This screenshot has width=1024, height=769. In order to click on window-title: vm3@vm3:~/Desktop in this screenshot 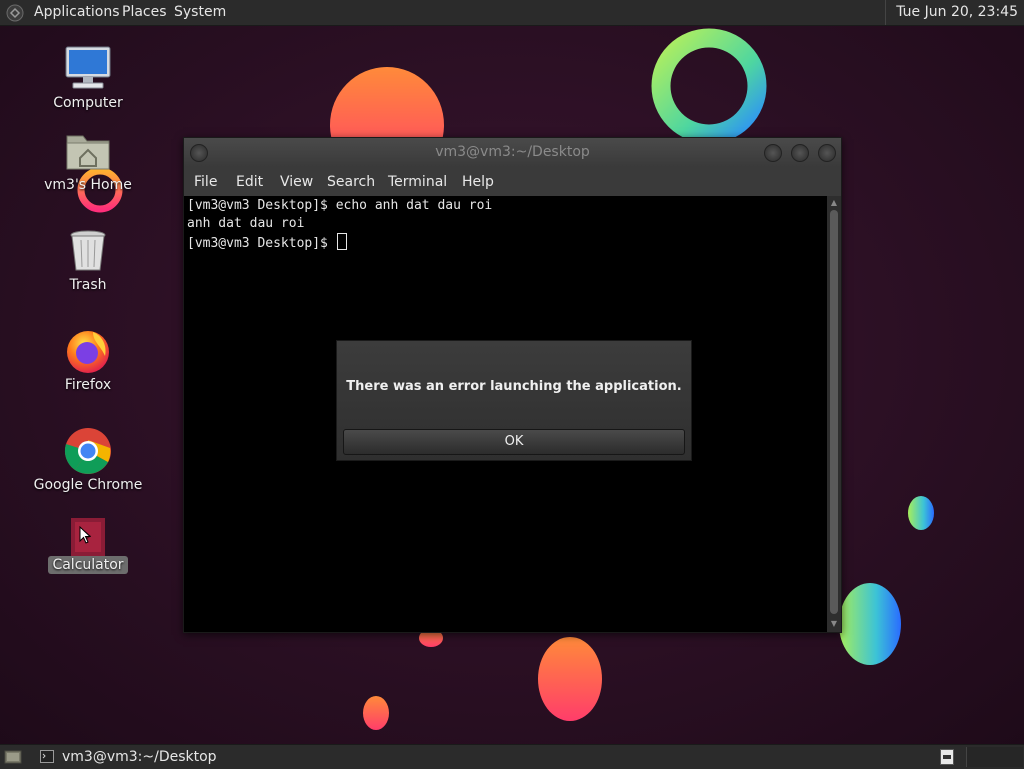, I will do `click(512, 152)`.